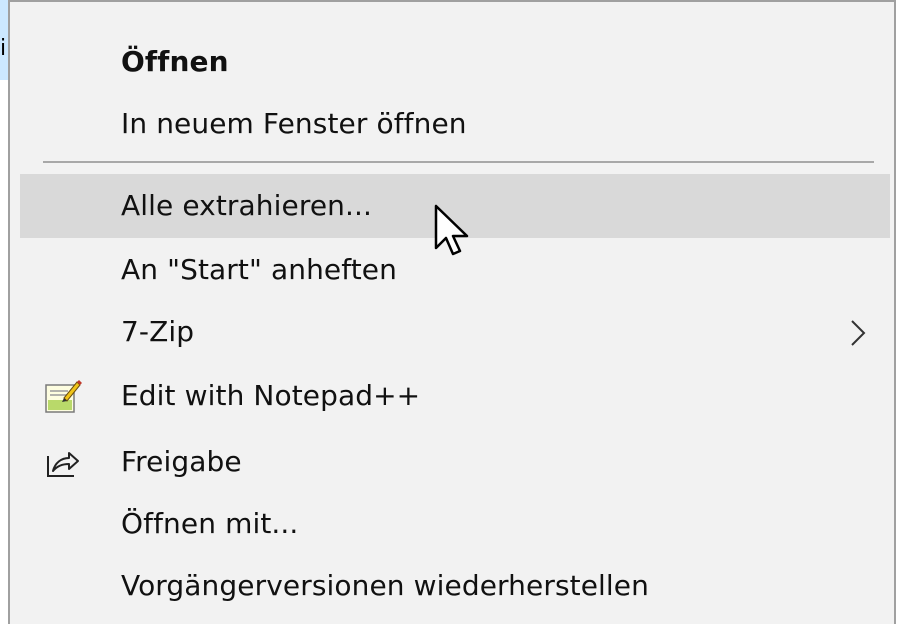  I want to click on menu-item-restore-previous-versions: Vorgängerversionen wiederherstellen, so click(455, 586).